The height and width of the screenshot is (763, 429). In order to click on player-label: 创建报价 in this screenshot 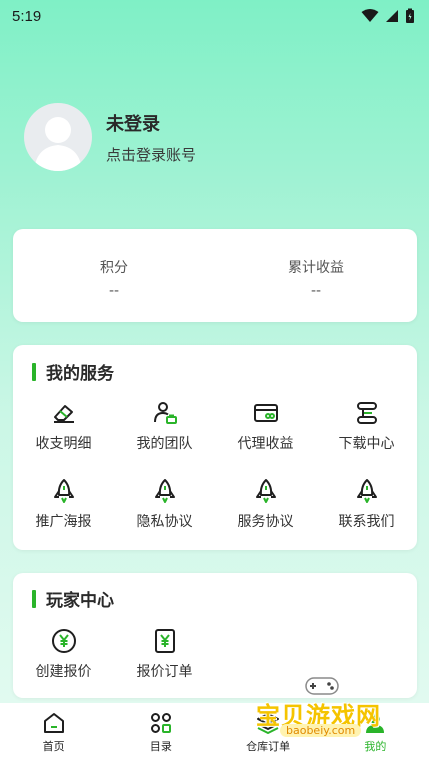, I will do `click(63, 672)`.